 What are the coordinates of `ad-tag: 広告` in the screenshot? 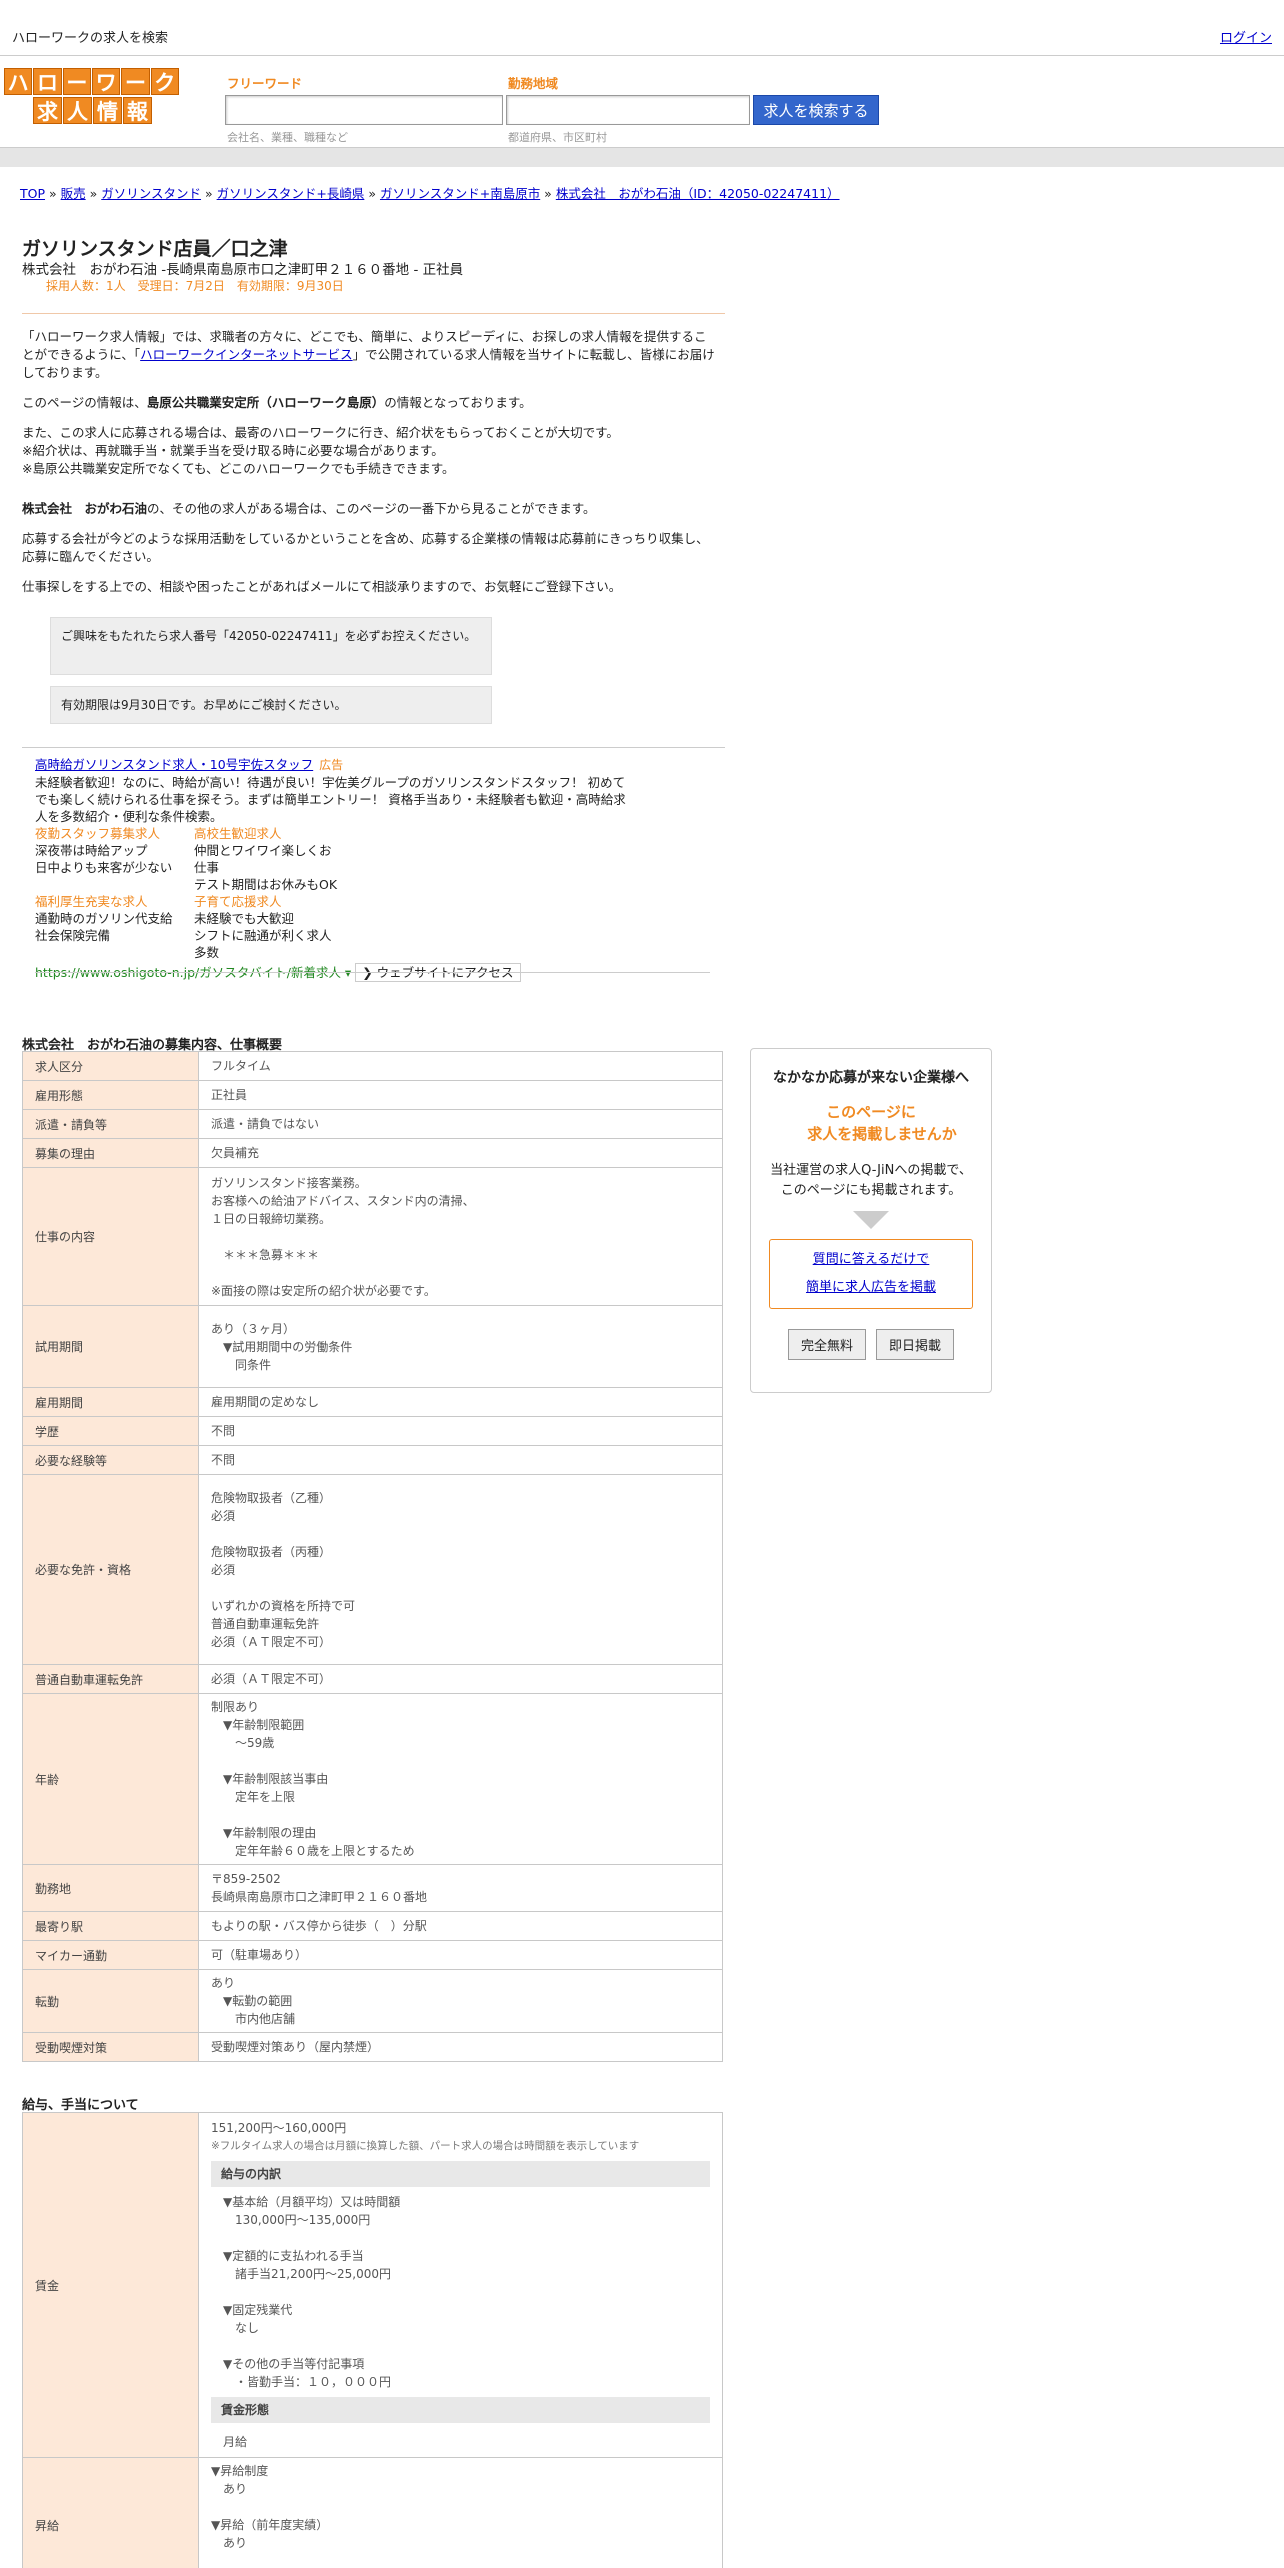 It's located at (331, 765).